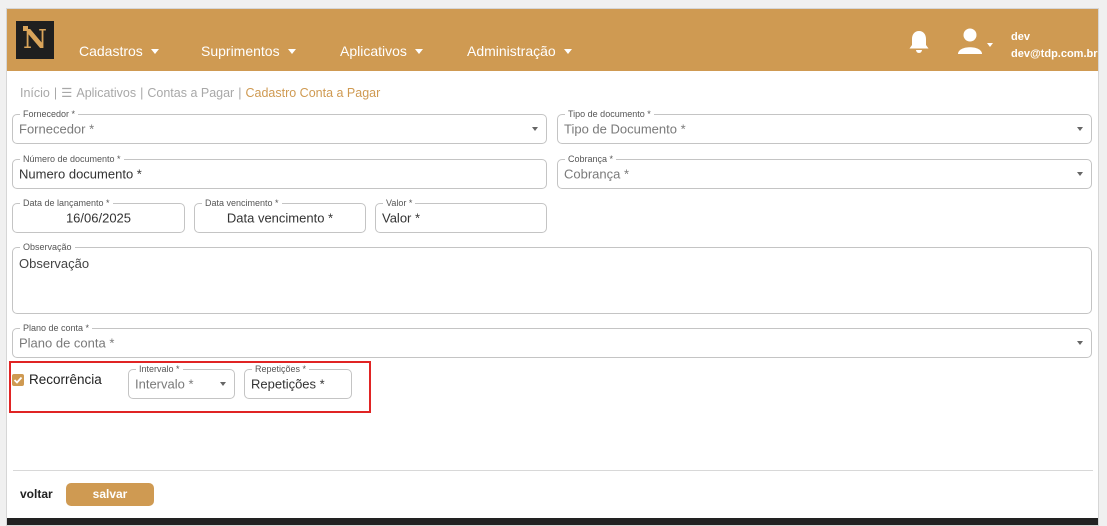  Describe the element at coordinates (190, 93) in the screenshot. I see `breadcrumb-contas: Contas a Pagar` at that location.